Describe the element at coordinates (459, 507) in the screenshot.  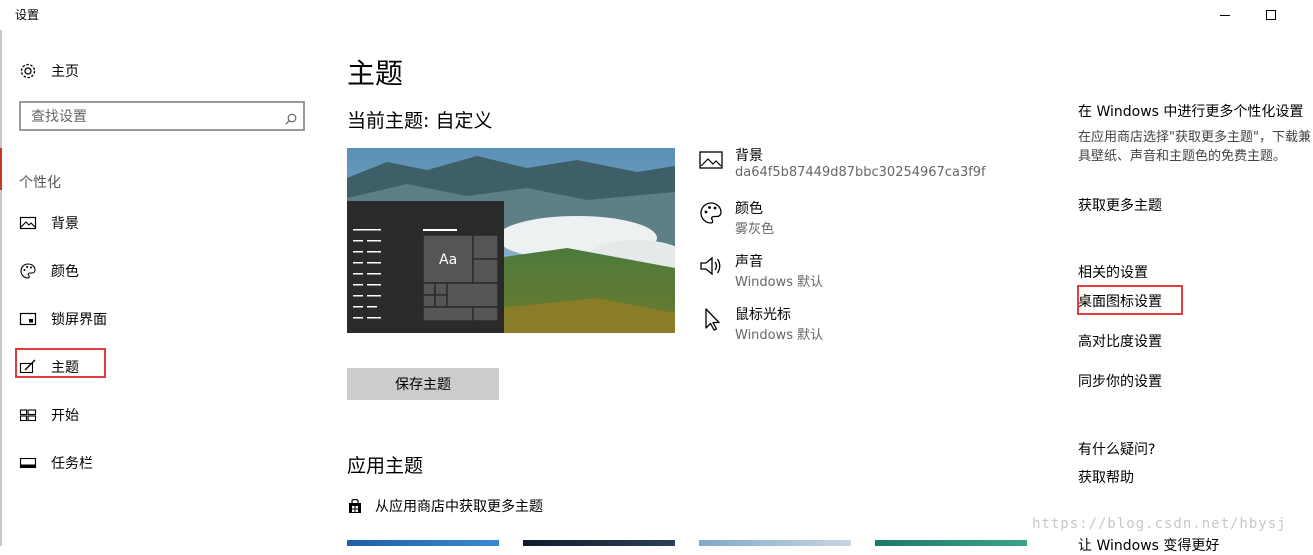
I see `store-link-label: 从应用商店中获取更多主题` at that location.